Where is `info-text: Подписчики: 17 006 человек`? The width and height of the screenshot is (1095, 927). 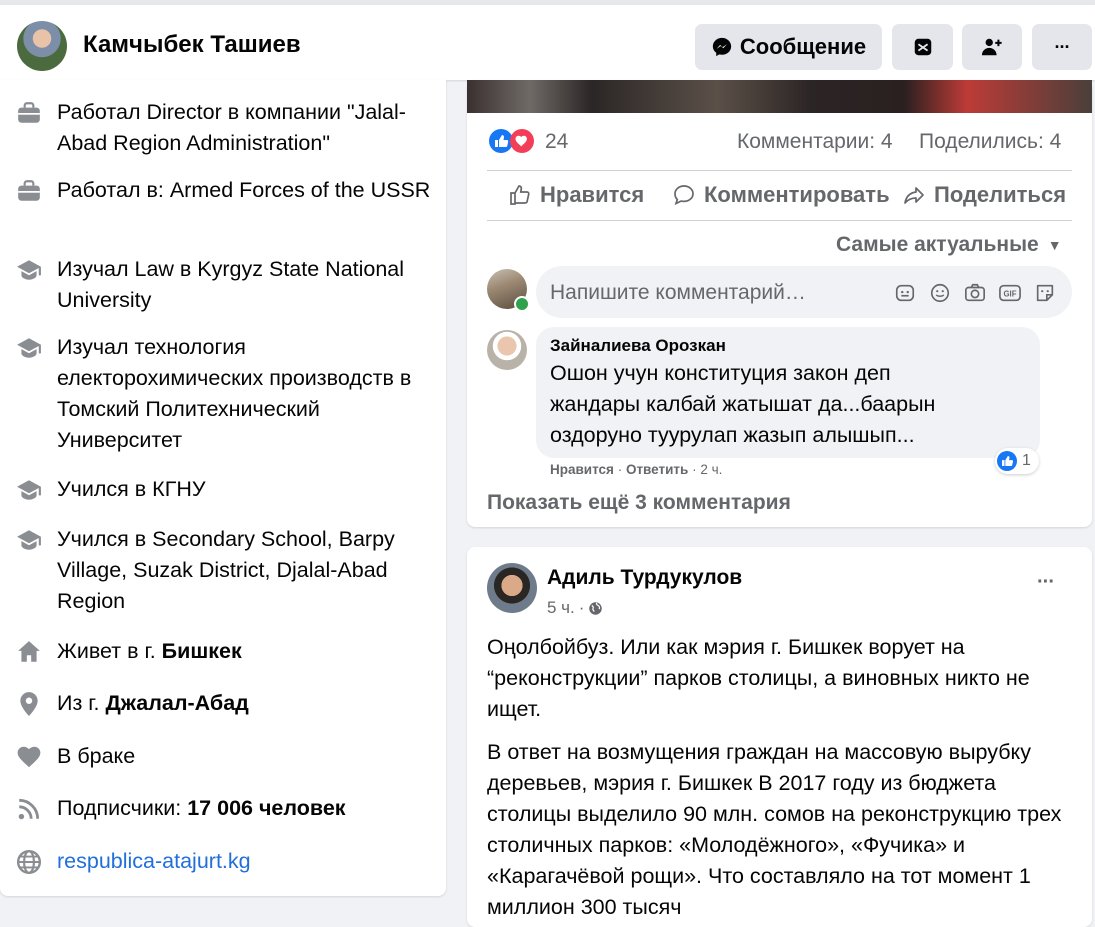
info-text: Подписчики: 17 006 человек is located at coordinates (201, 808).